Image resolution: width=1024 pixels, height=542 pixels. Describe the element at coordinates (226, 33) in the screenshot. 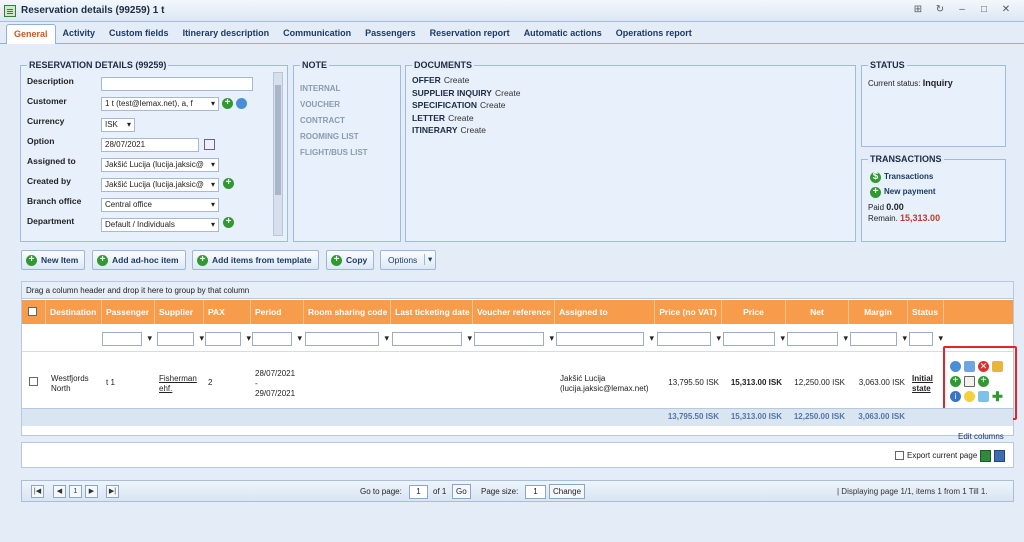

I see `tab-itinerary-description: Itinerary description` at that location.